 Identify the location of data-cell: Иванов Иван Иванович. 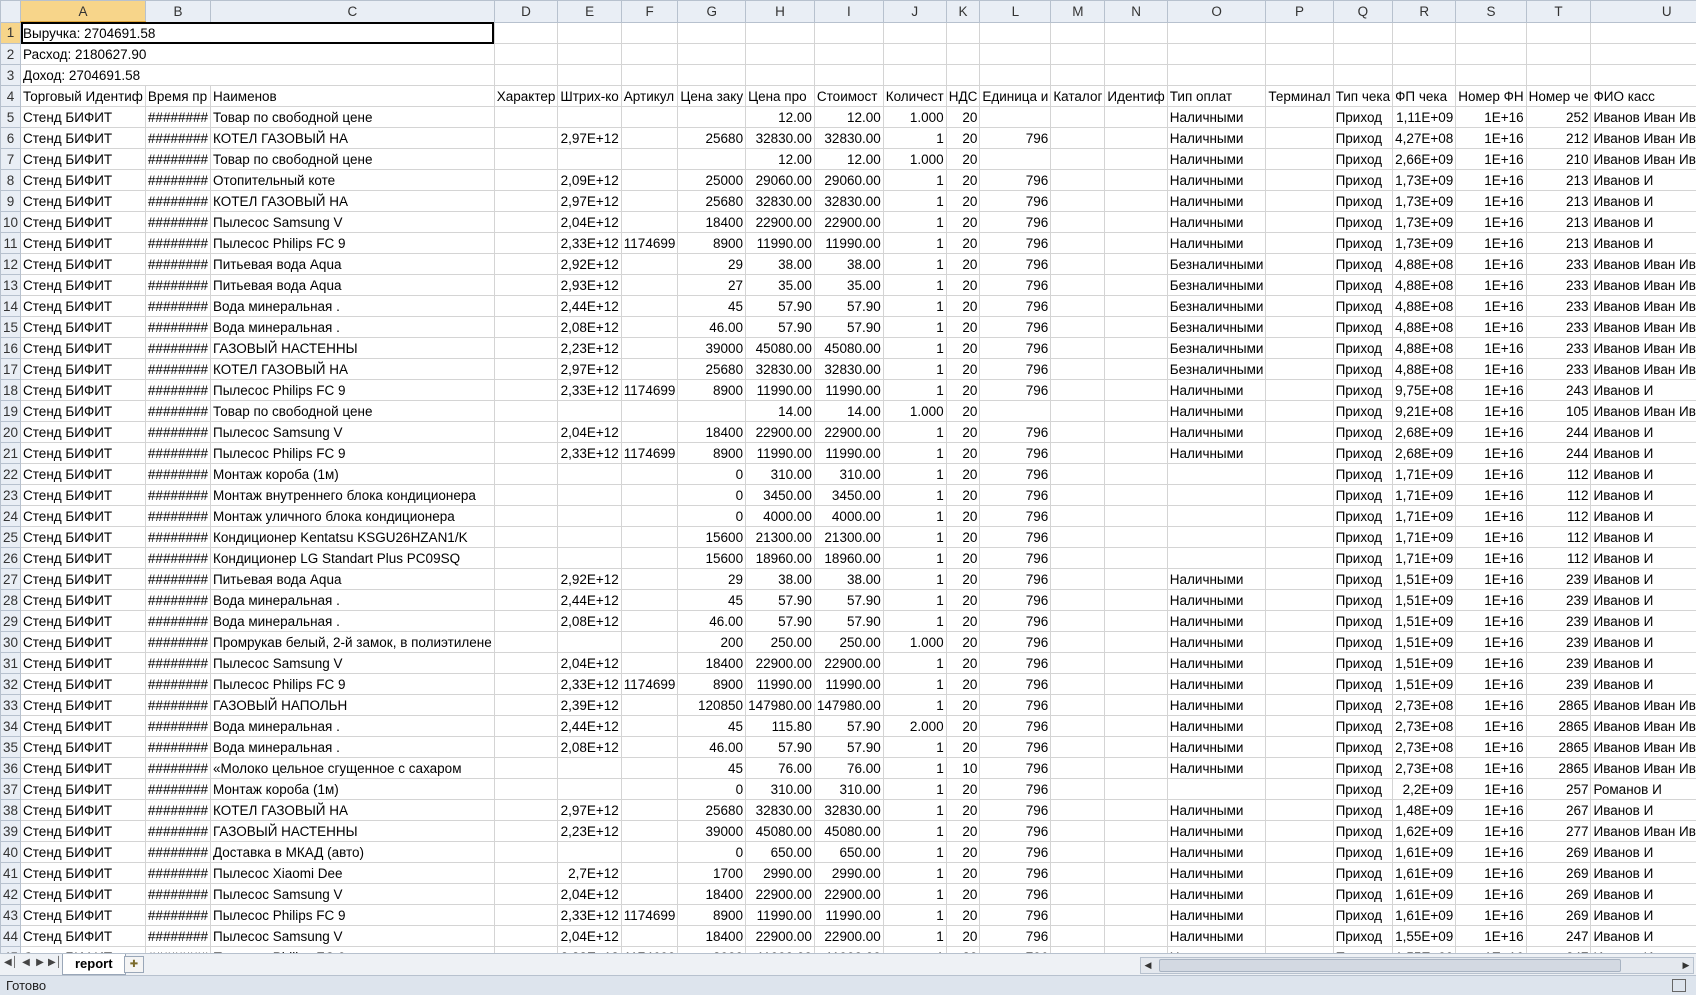
(1643, 747).